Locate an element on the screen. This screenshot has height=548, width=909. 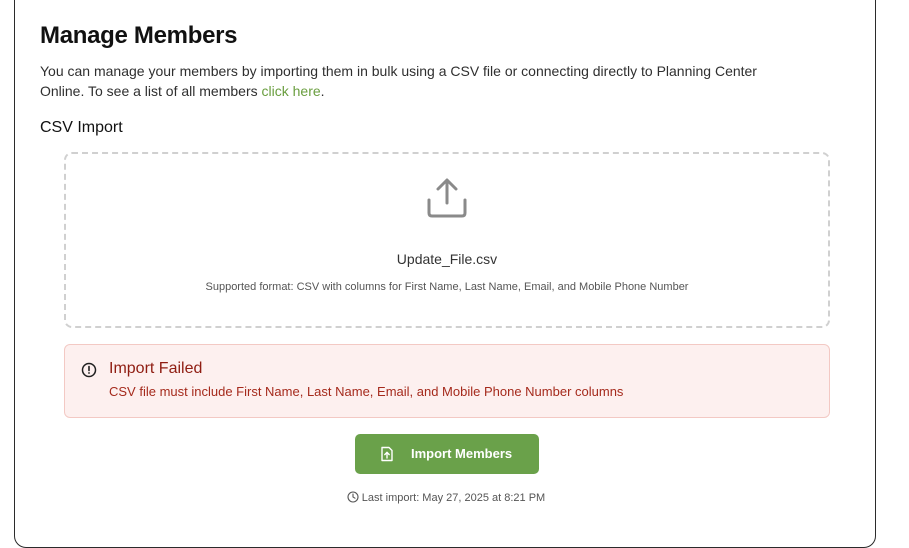
upload-icon is located at coordinates (447, 198).